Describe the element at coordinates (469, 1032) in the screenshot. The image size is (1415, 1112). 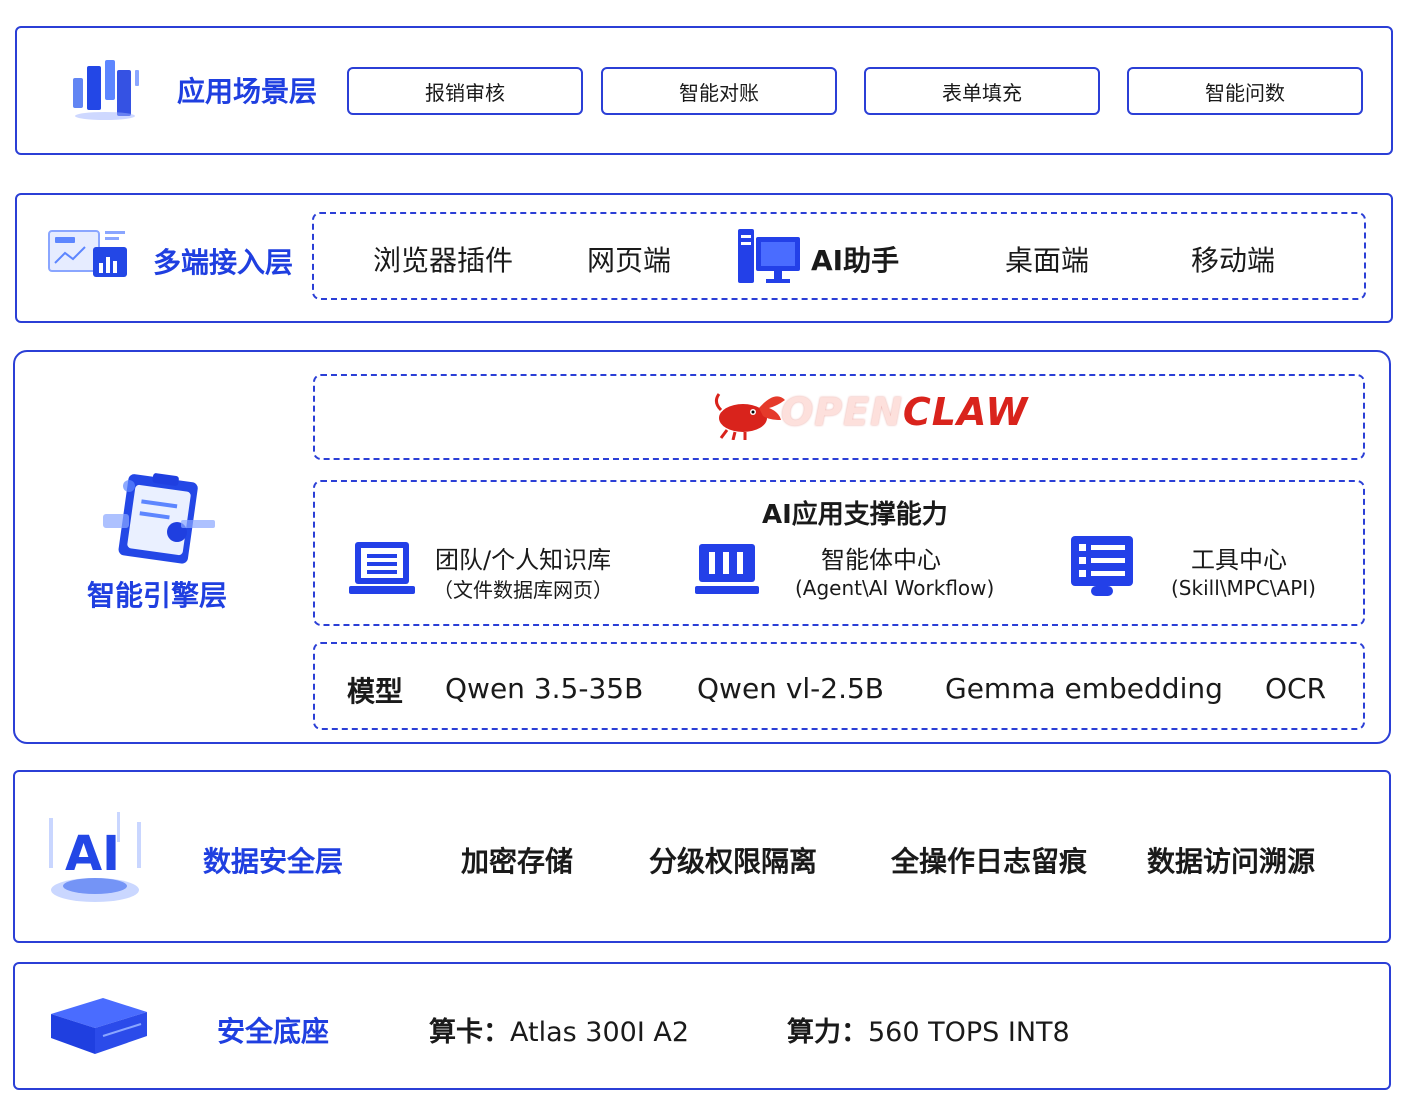
I see `compute-card-label: 算卡：` at that location.